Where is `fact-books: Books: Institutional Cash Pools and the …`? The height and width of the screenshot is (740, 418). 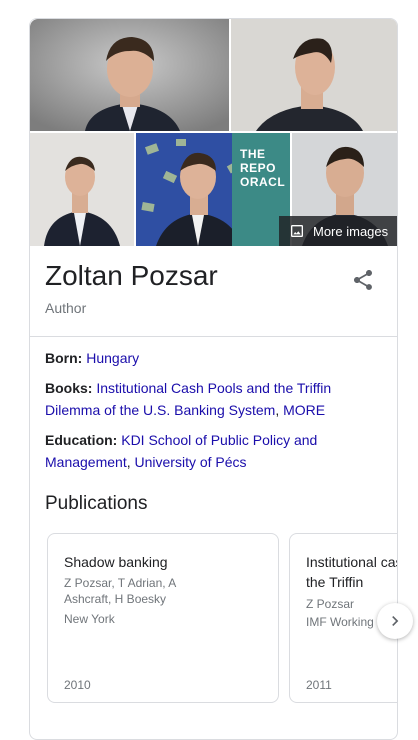 fact-books: Books: Institutional Cash Pools and the … is located at coordinates (213, 399).